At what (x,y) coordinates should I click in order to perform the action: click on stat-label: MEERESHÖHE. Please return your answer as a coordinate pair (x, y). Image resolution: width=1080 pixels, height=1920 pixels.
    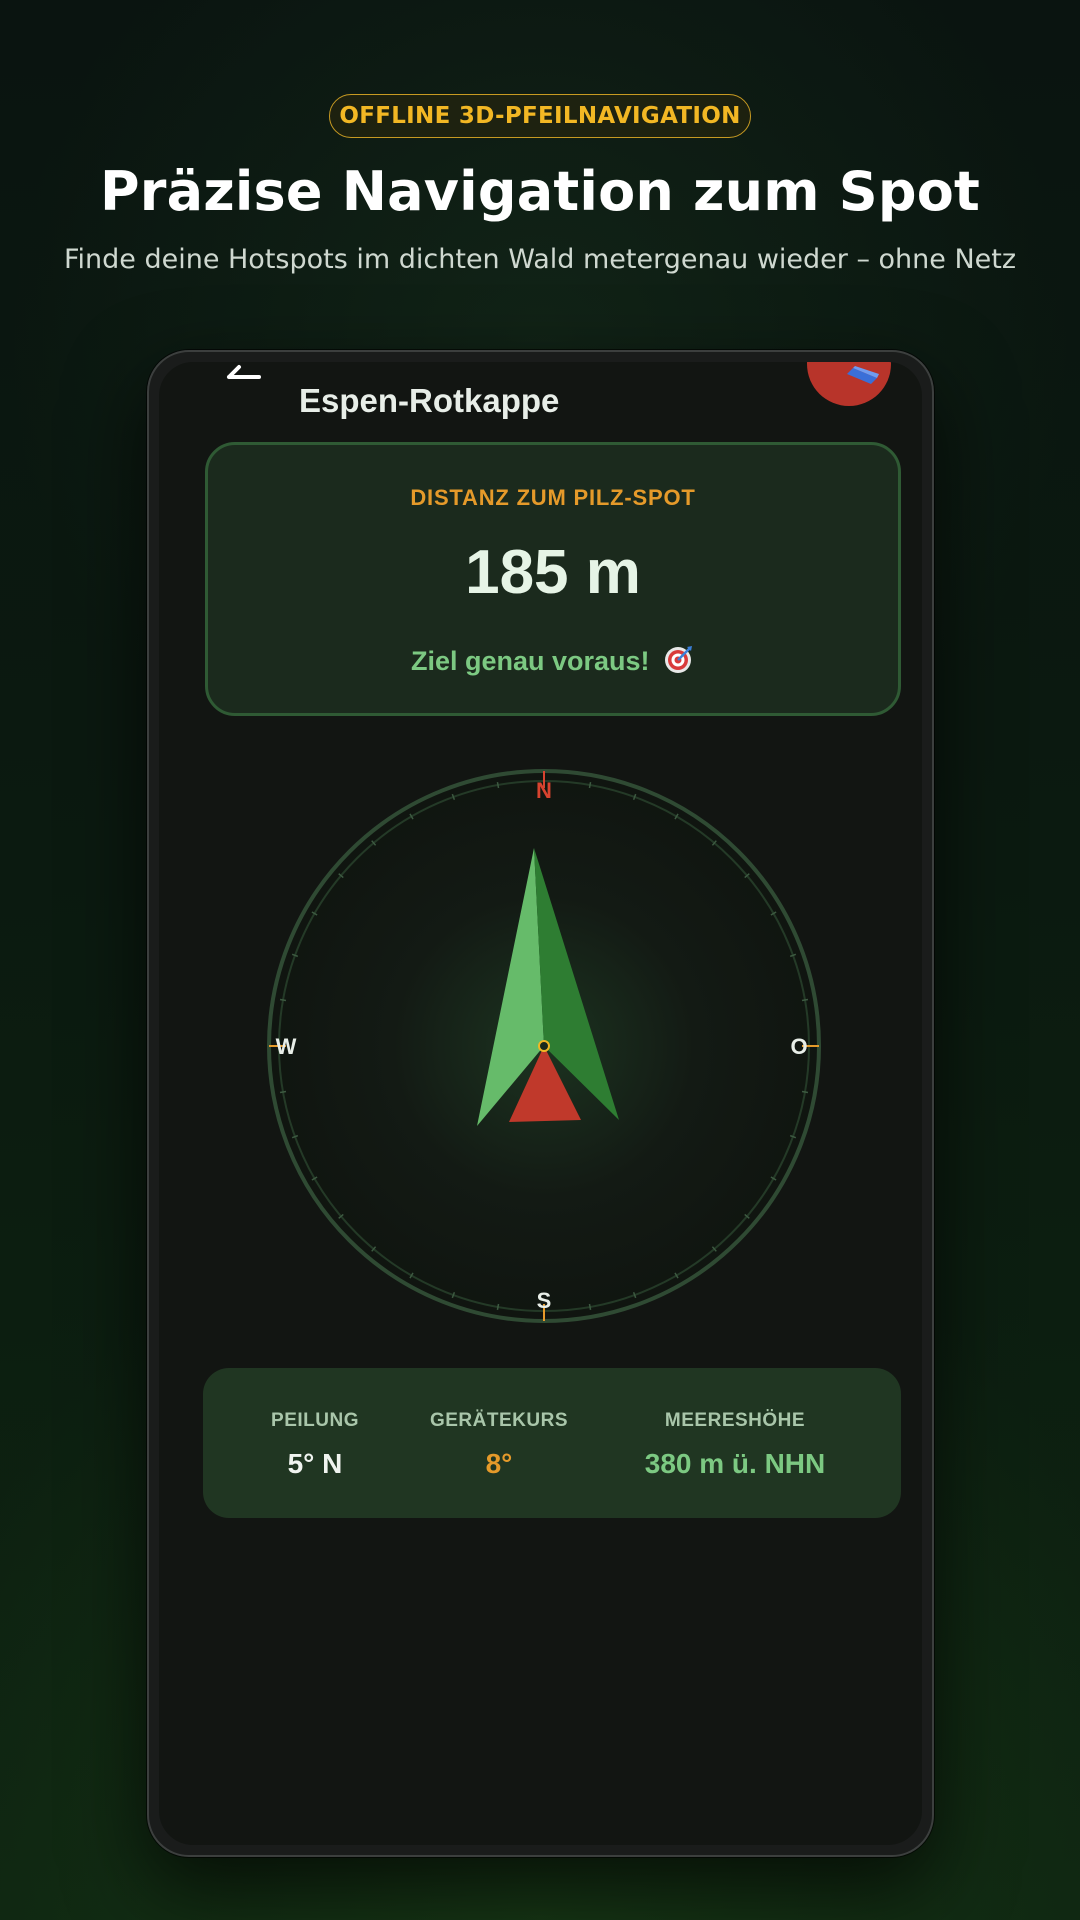
    Looking at the image, I should click on (735, 1420).